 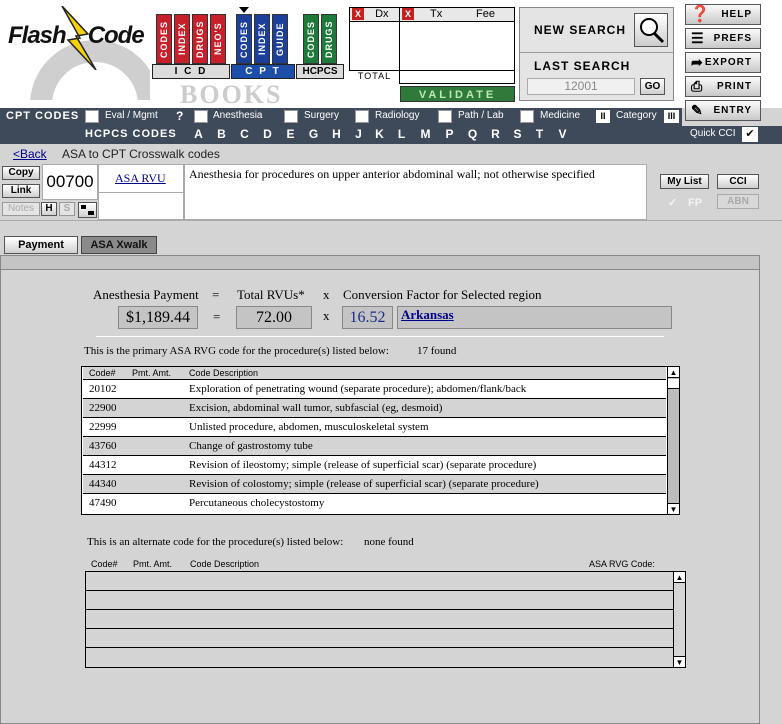 What do you see at coordinates (457, 94) in the screenshot?
I see `validate-button: VALIDATE` at bounding box center [457, 94].